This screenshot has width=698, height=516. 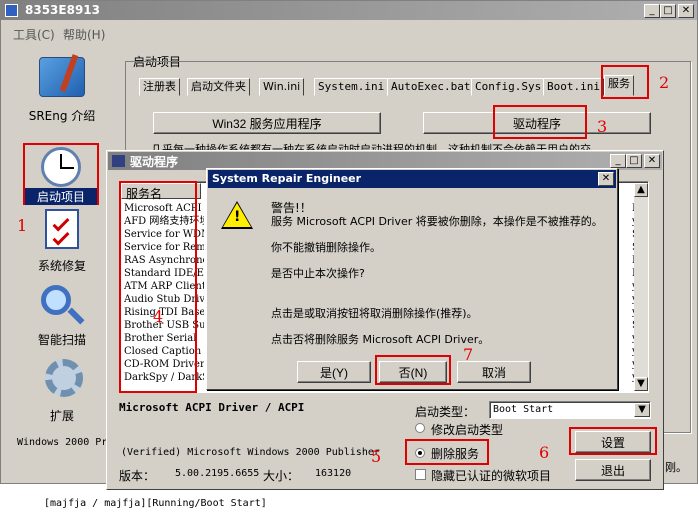 I want to click on toolbox-icon, so click(x=62, y=75).